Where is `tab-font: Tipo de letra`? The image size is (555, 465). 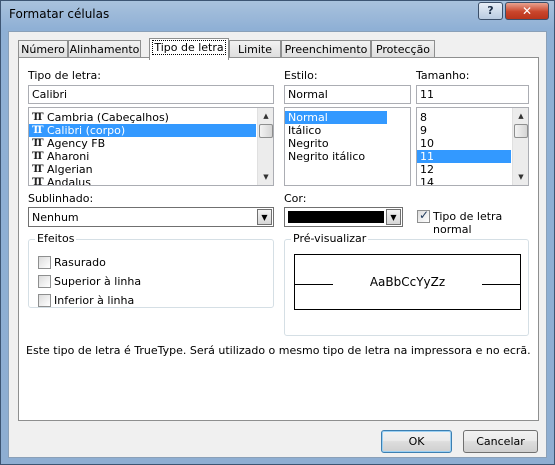
tab-font: Tipo de letra is located at coordinates (189, 49).